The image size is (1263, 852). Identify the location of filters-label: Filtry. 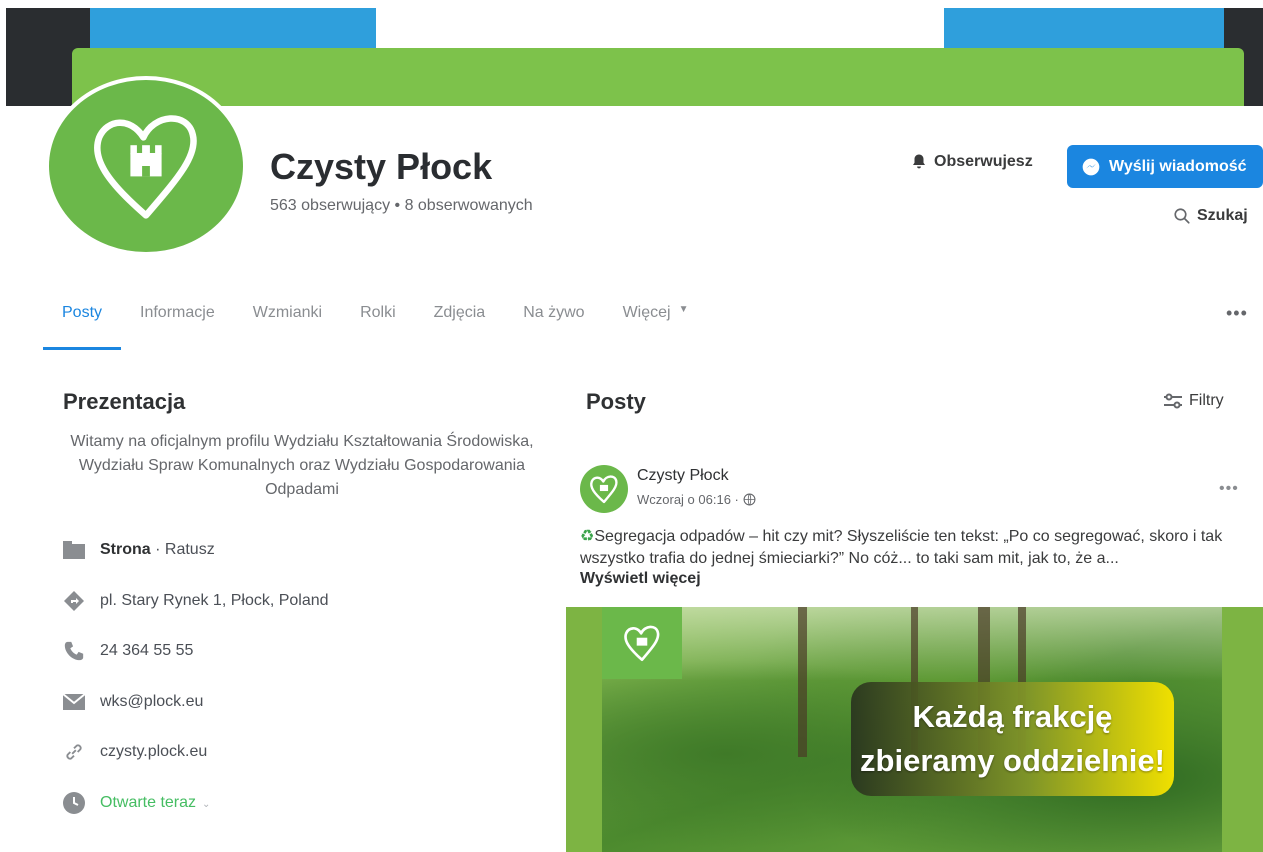
(1206, 400).